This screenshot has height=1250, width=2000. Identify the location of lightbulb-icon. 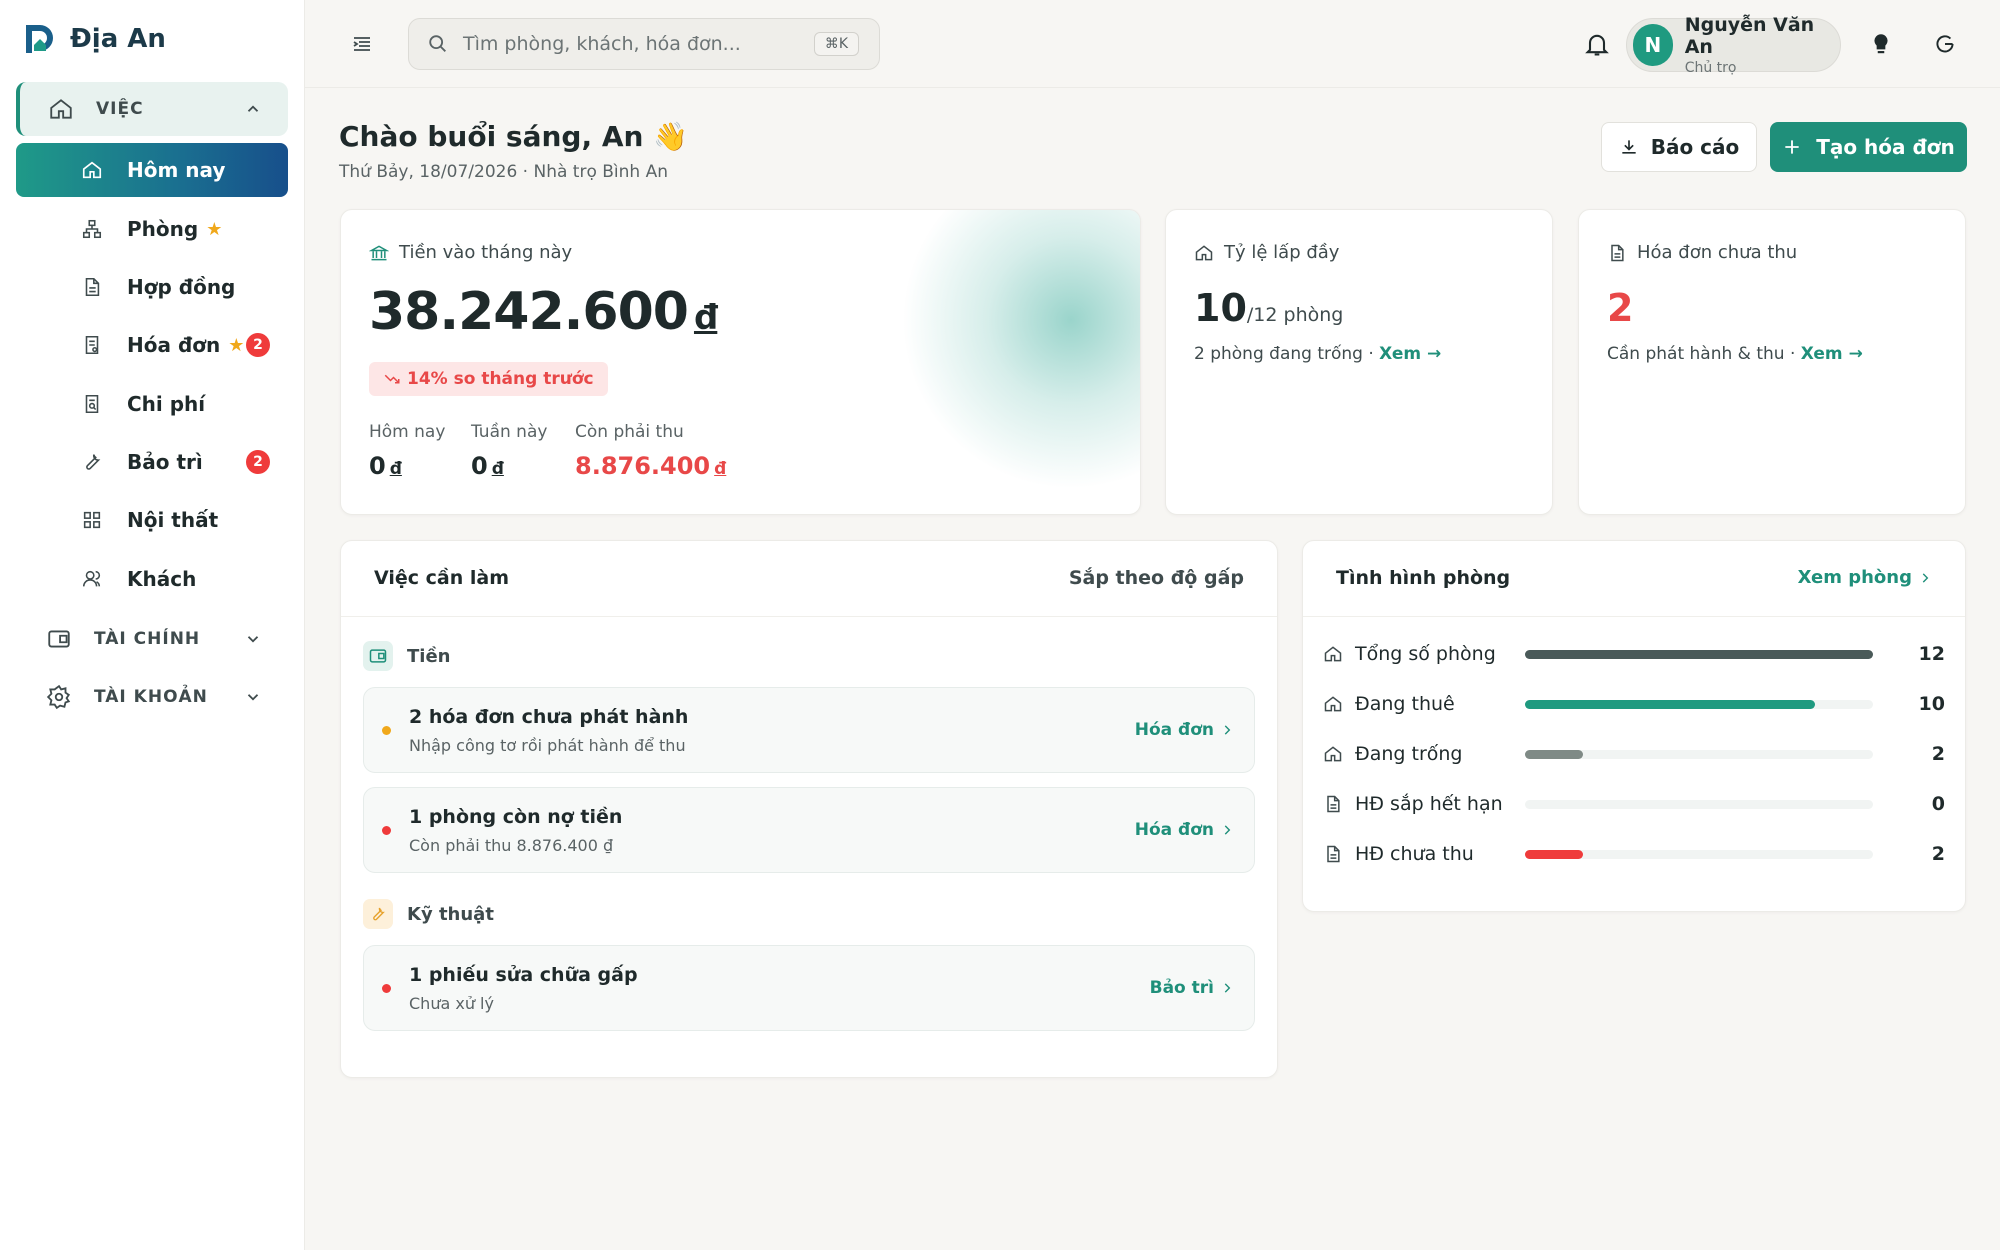
(1881, 44).